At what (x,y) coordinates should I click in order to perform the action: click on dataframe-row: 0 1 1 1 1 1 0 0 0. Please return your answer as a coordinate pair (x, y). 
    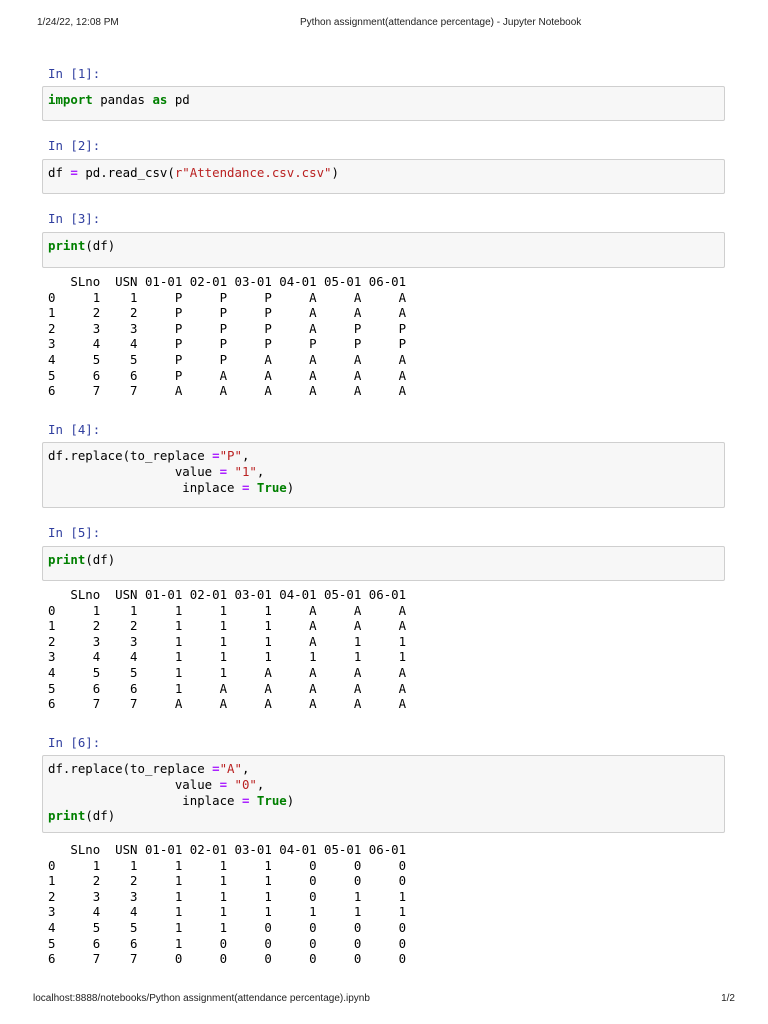
    Looking at the image, I should click on (227, 865).